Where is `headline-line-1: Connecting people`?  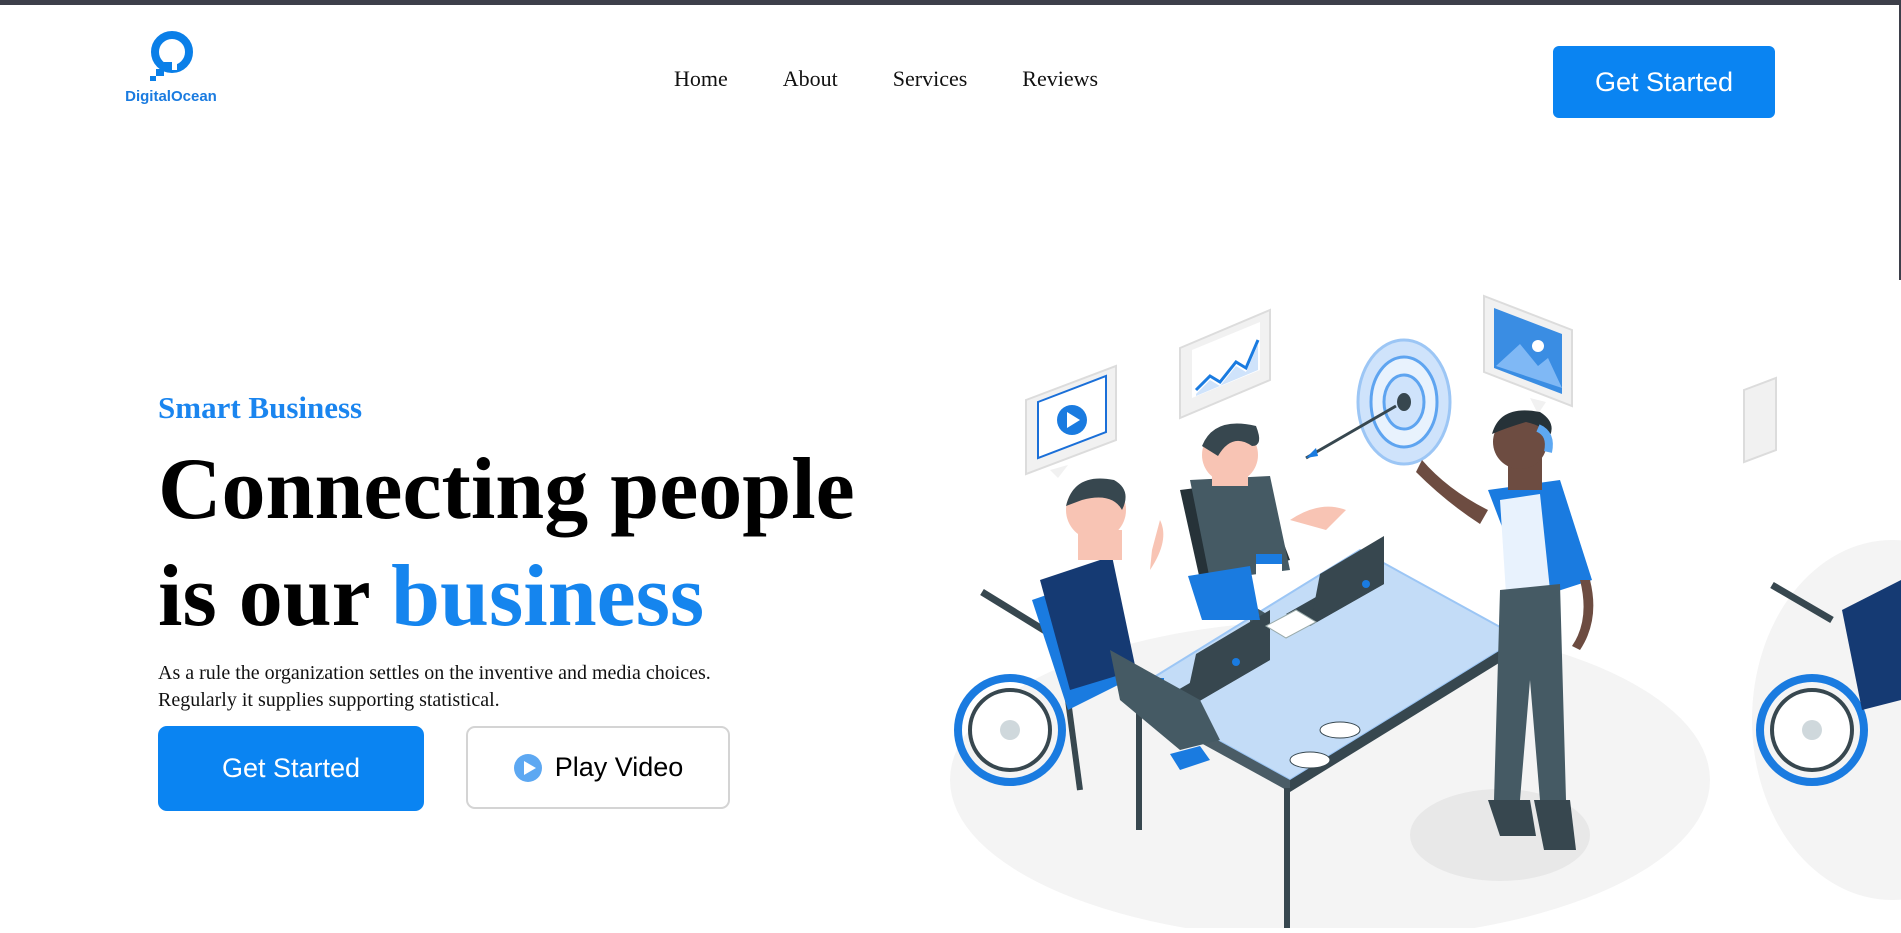
headline-line-1: Connecting people is located at coordinates (506, 489).